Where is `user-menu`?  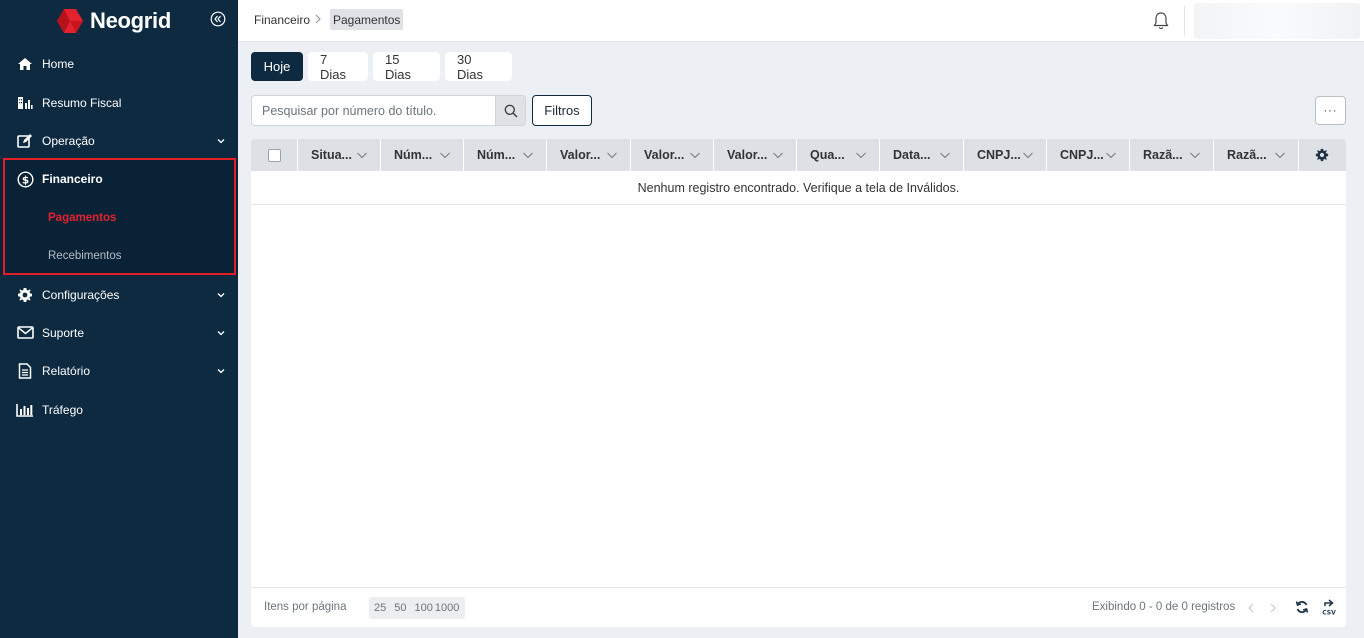 user-menu is located at coordinates (1277, 21).